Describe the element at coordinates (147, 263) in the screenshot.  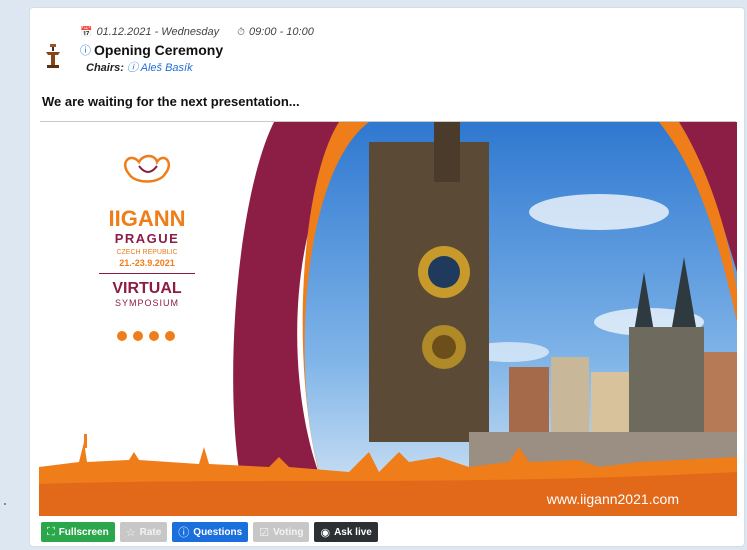
I see `logo-dates: 21.-23.9.2021` at that location.